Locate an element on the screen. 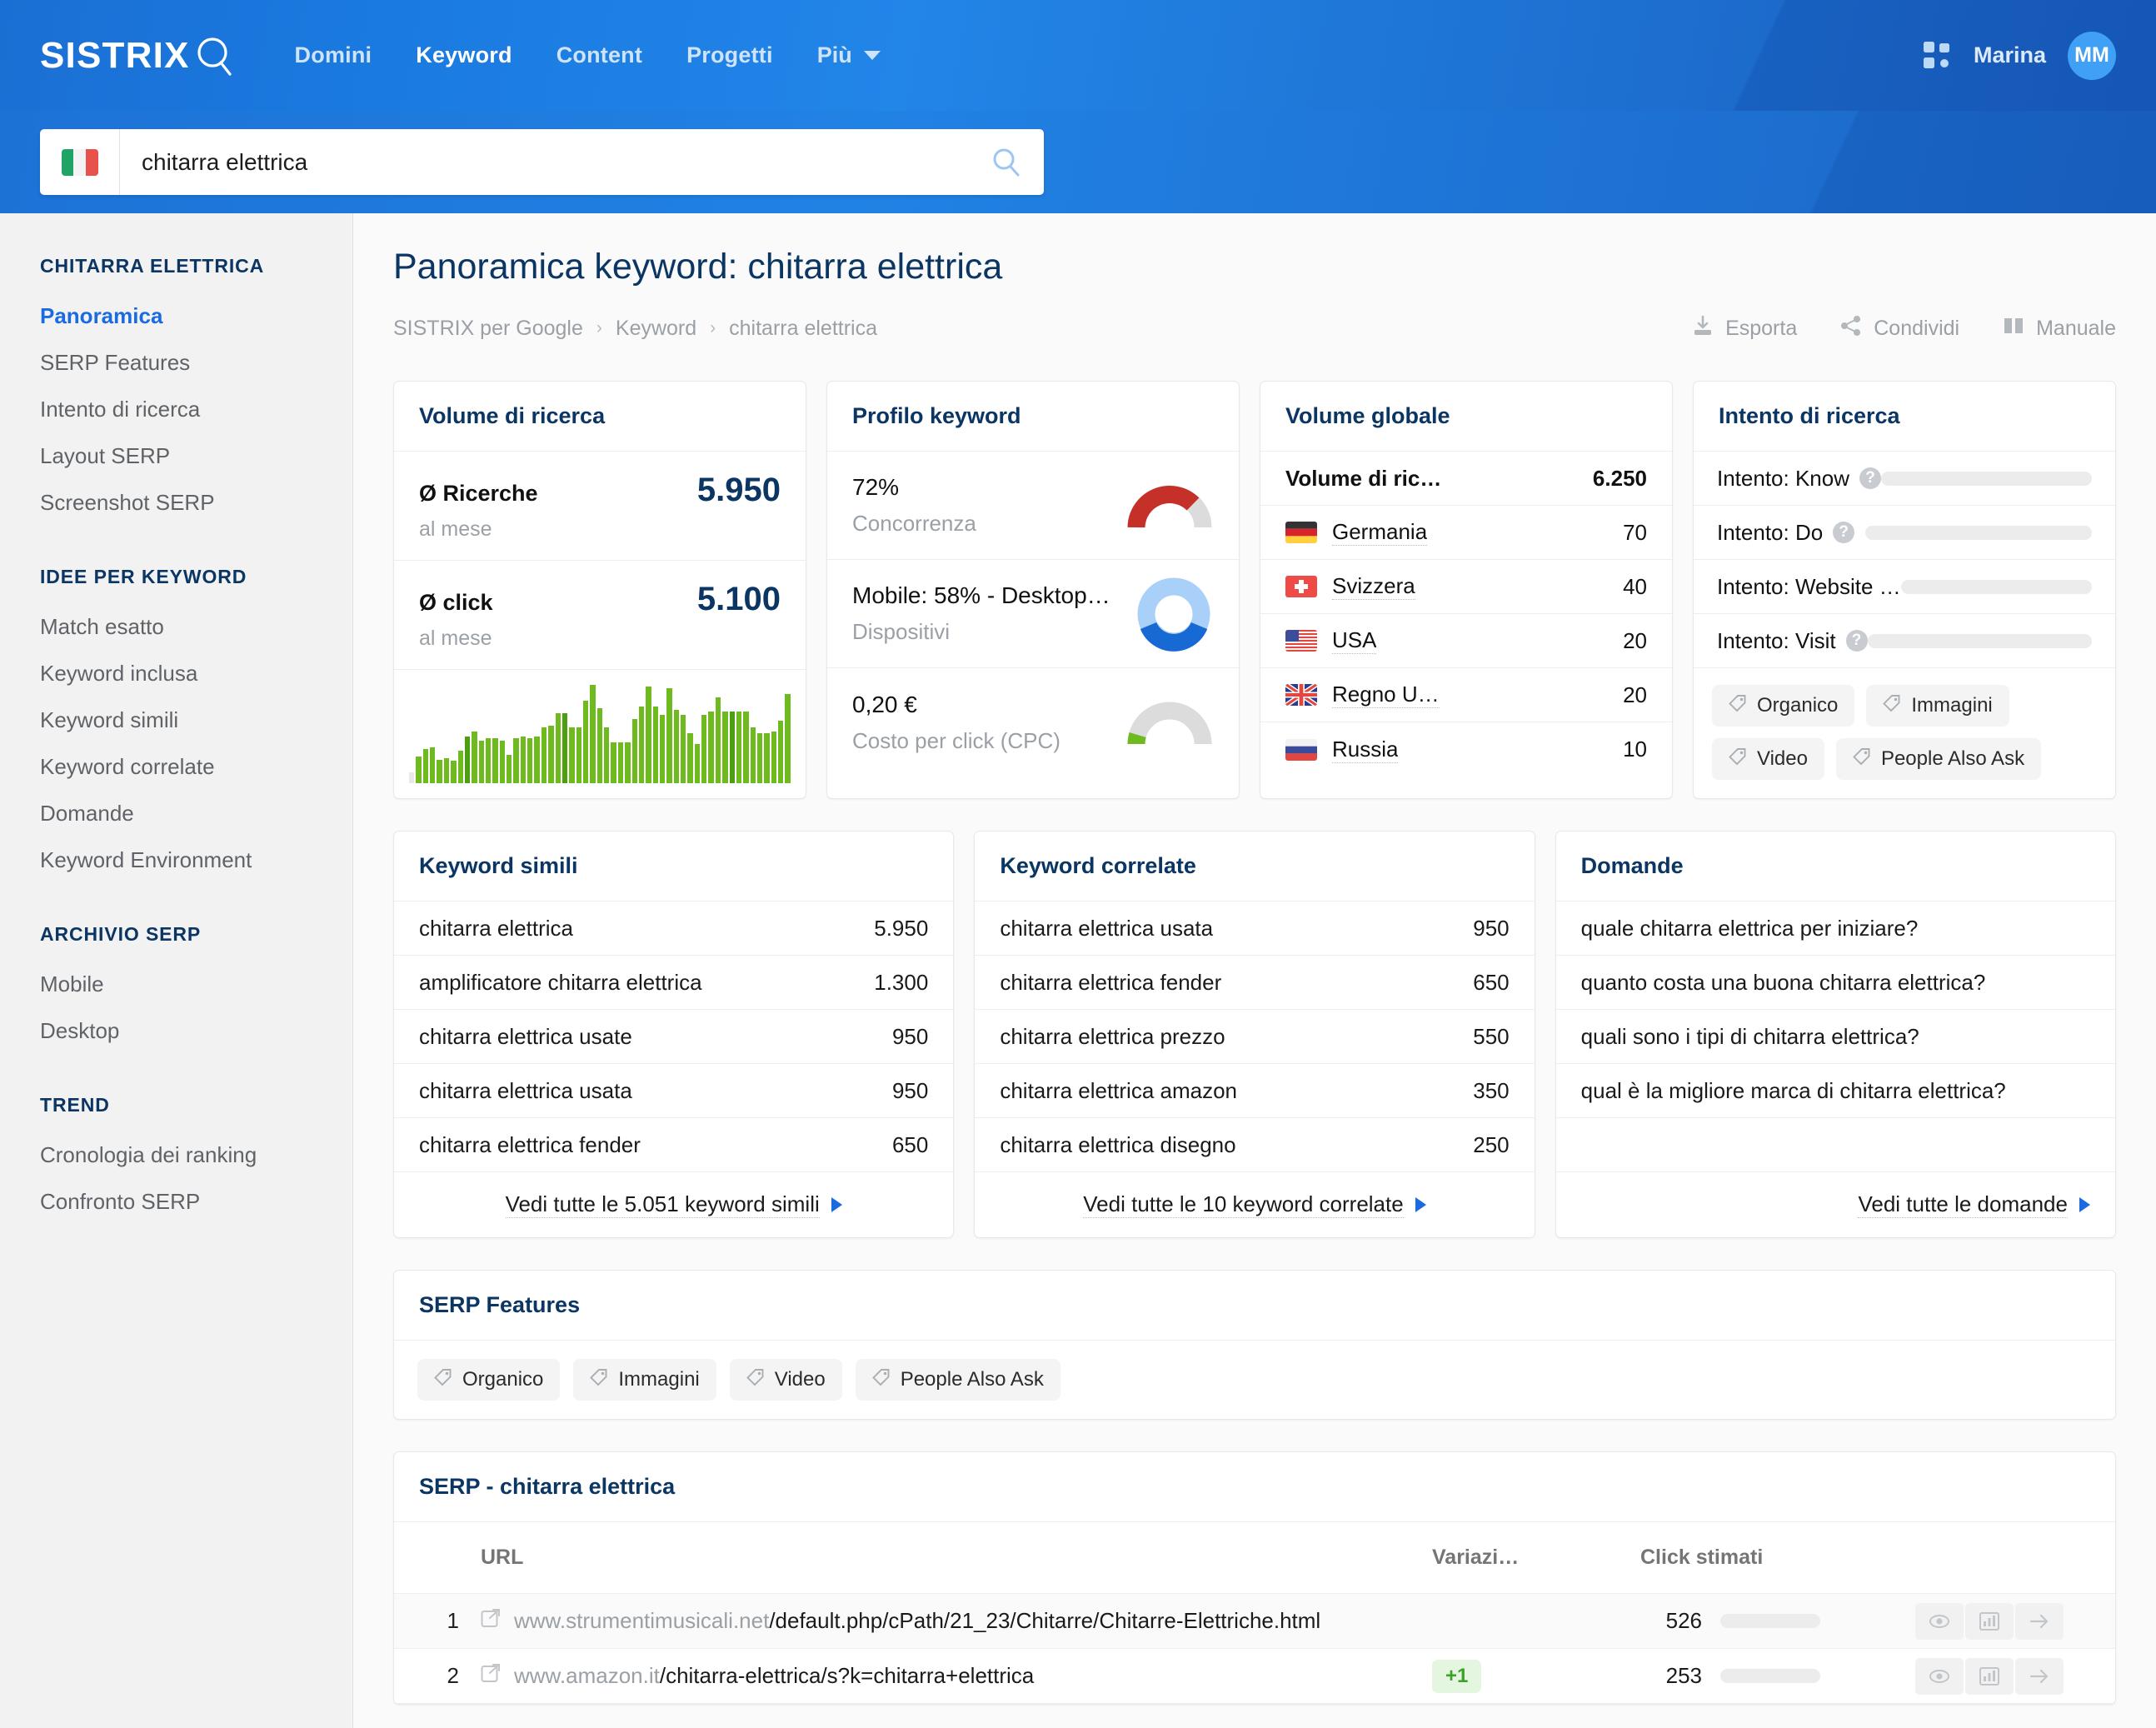 The height and width of the screenshot is (1728, 2156). sidebar-item-domande: Domande is located at coordinates (196, 813).